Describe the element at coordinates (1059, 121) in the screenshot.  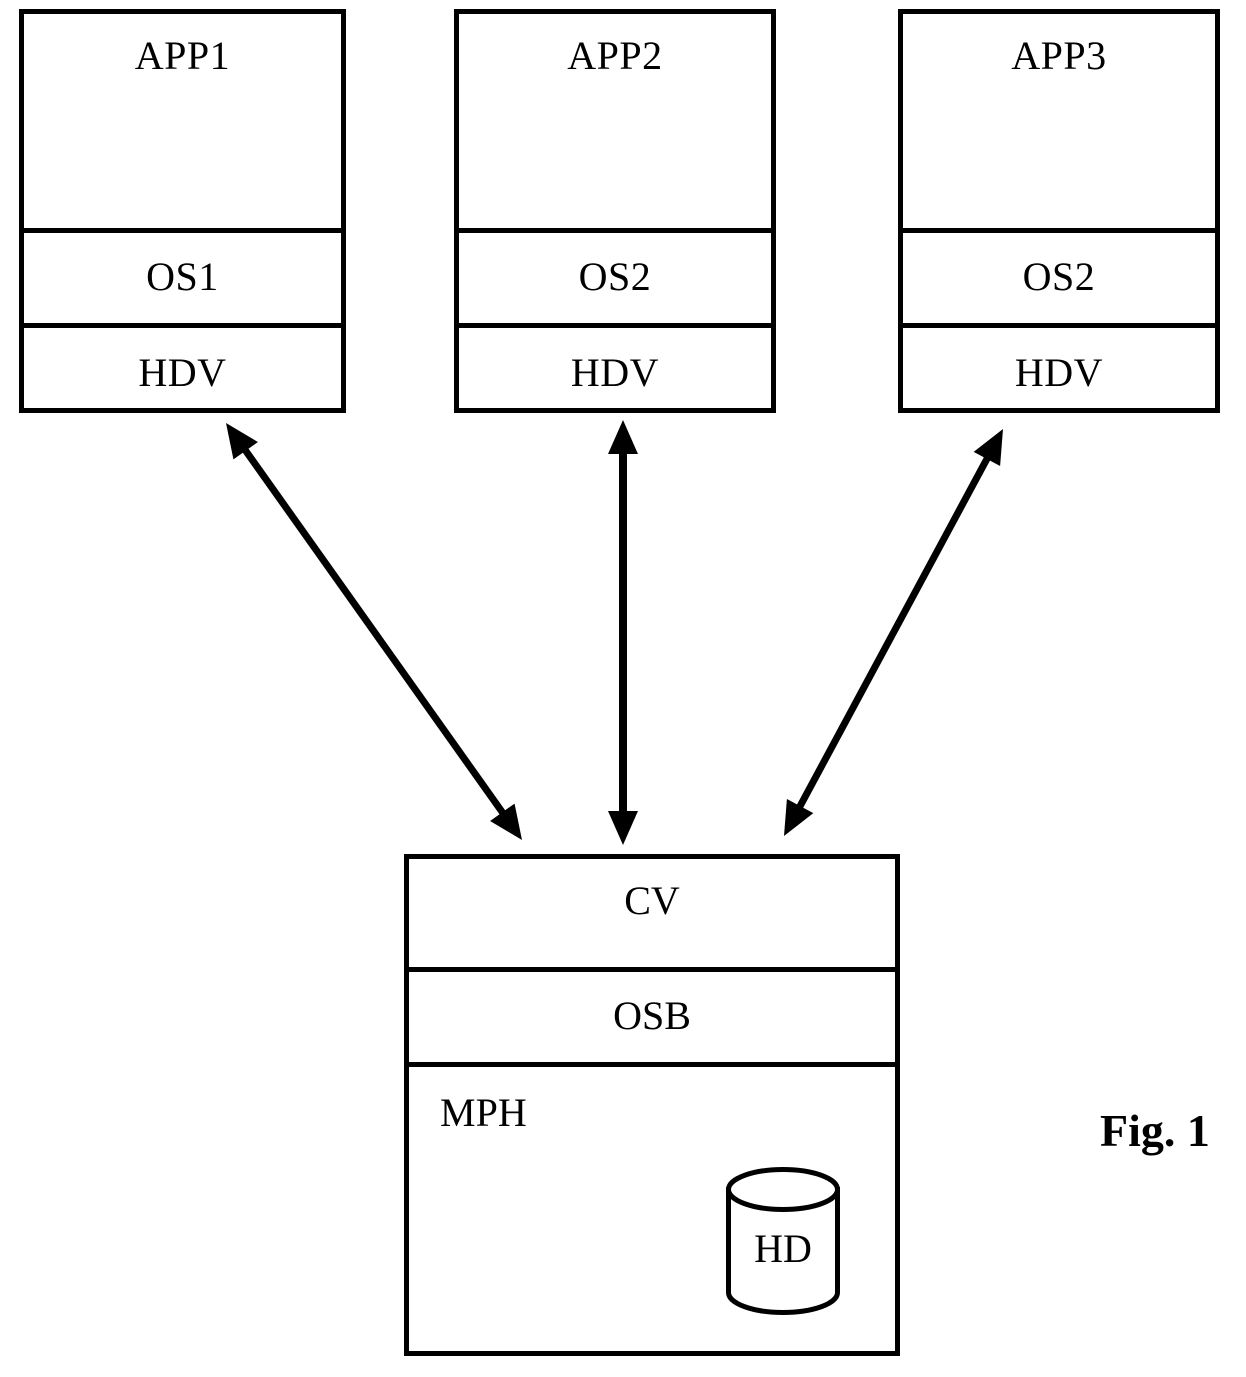
I see `vm-stack-3-app-cell: APP3` at that location.